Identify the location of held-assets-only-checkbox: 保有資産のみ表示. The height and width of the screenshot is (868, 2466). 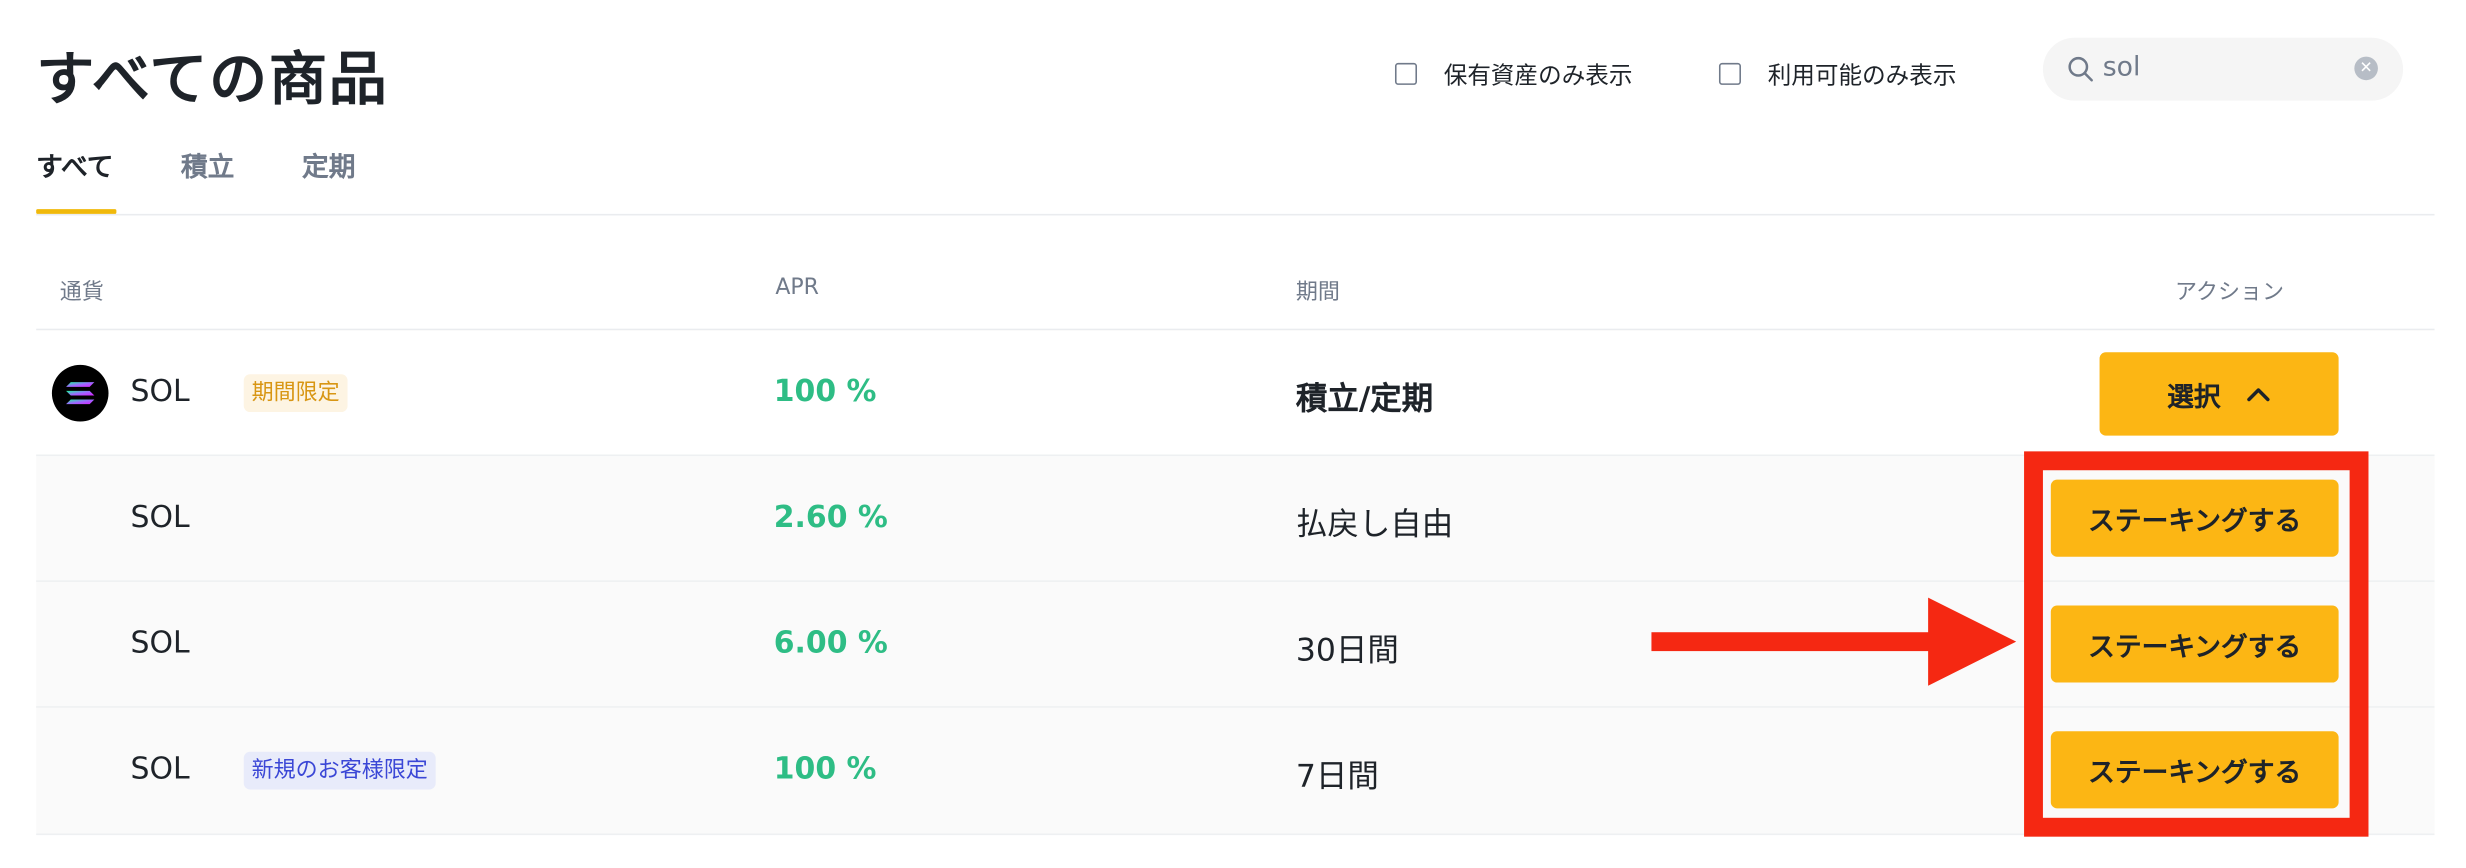
(1513, 73).